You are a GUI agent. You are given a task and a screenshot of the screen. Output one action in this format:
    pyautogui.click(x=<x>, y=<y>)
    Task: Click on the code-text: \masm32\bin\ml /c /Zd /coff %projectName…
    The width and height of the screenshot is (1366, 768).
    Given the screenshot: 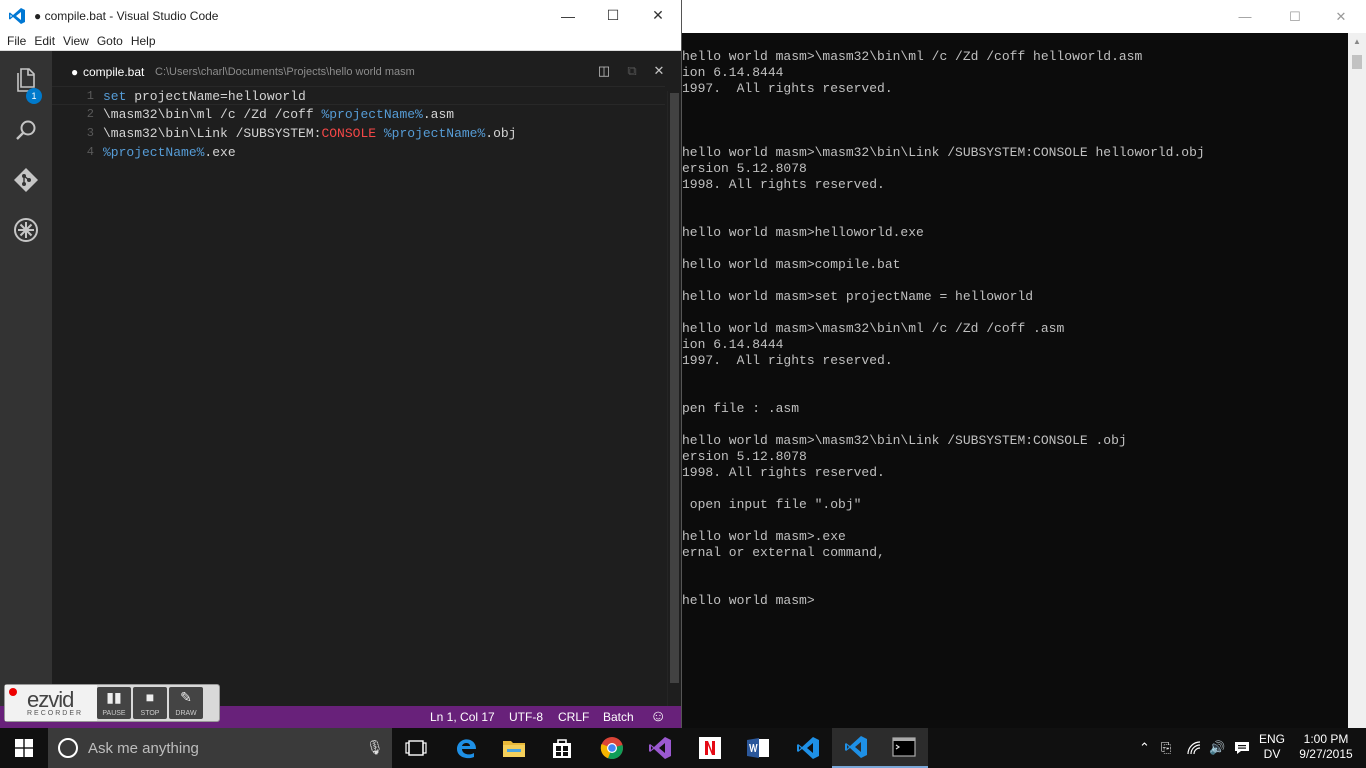 What is the action you would take?
    pyautogui.click(x=278, y=114)
    